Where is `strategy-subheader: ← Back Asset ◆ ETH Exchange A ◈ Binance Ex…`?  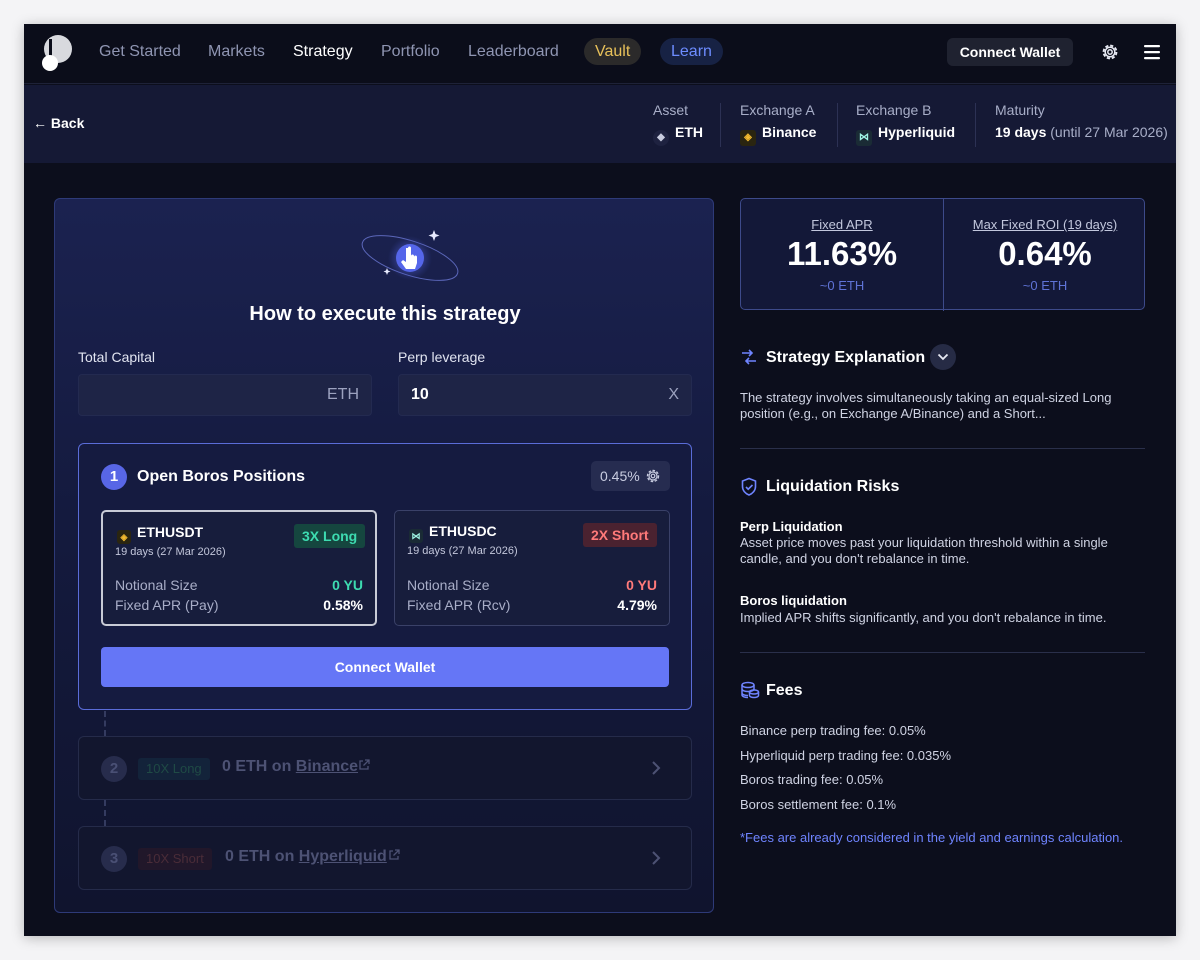
strategy-subheader: ← Back Asset ◆ ETH Exchange A ◈ Binance Ex… is located at coordinates (600, 124).